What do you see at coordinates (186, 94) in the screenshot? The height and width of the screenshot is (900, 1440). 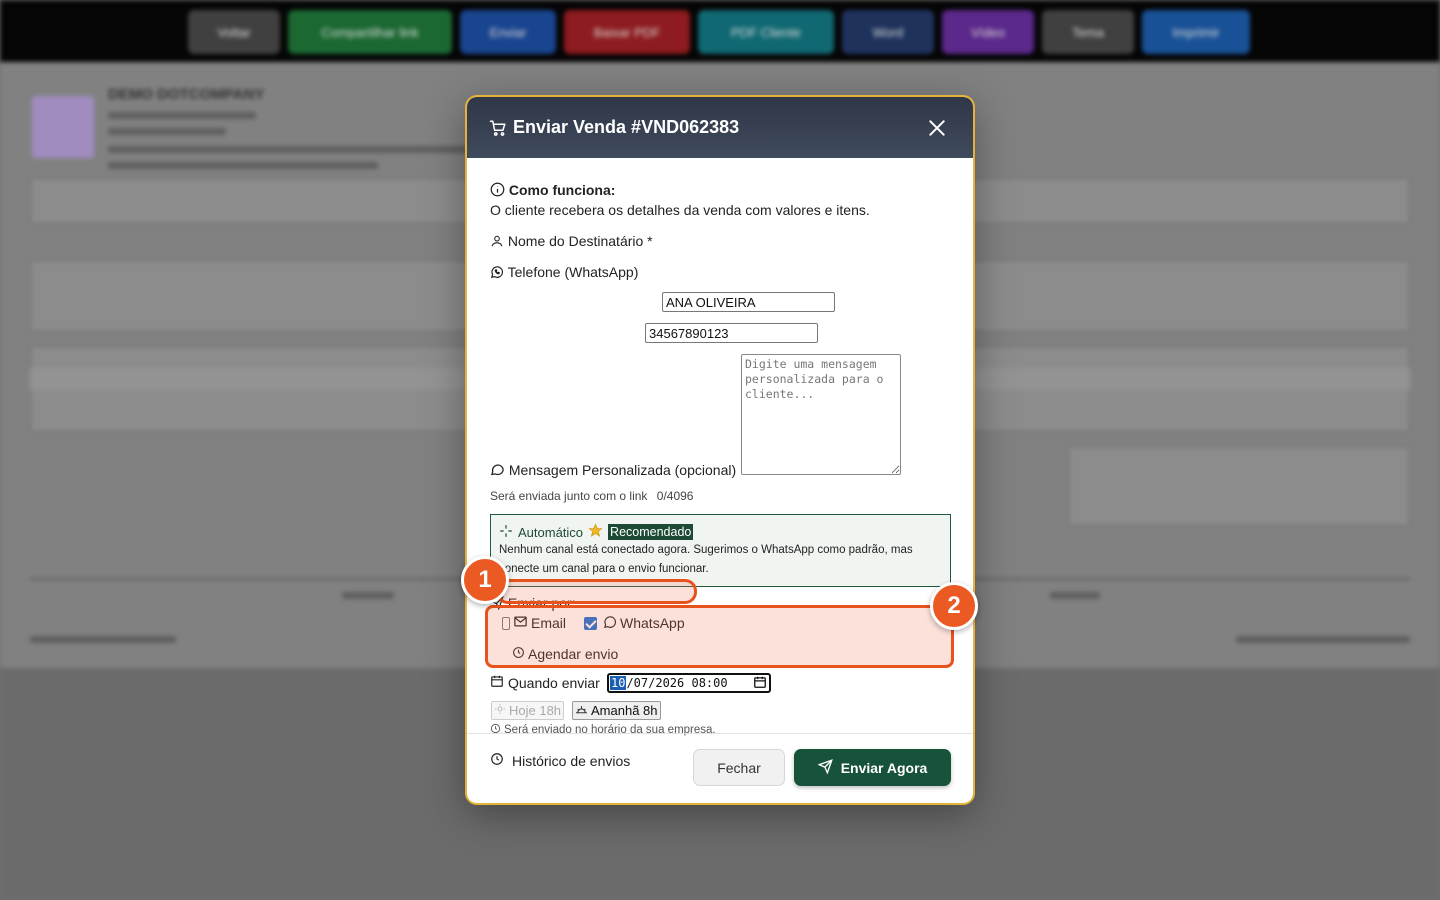 I see `bg-company-name: DEMO DOTCOMPANY` at bounding box center [186, 94].